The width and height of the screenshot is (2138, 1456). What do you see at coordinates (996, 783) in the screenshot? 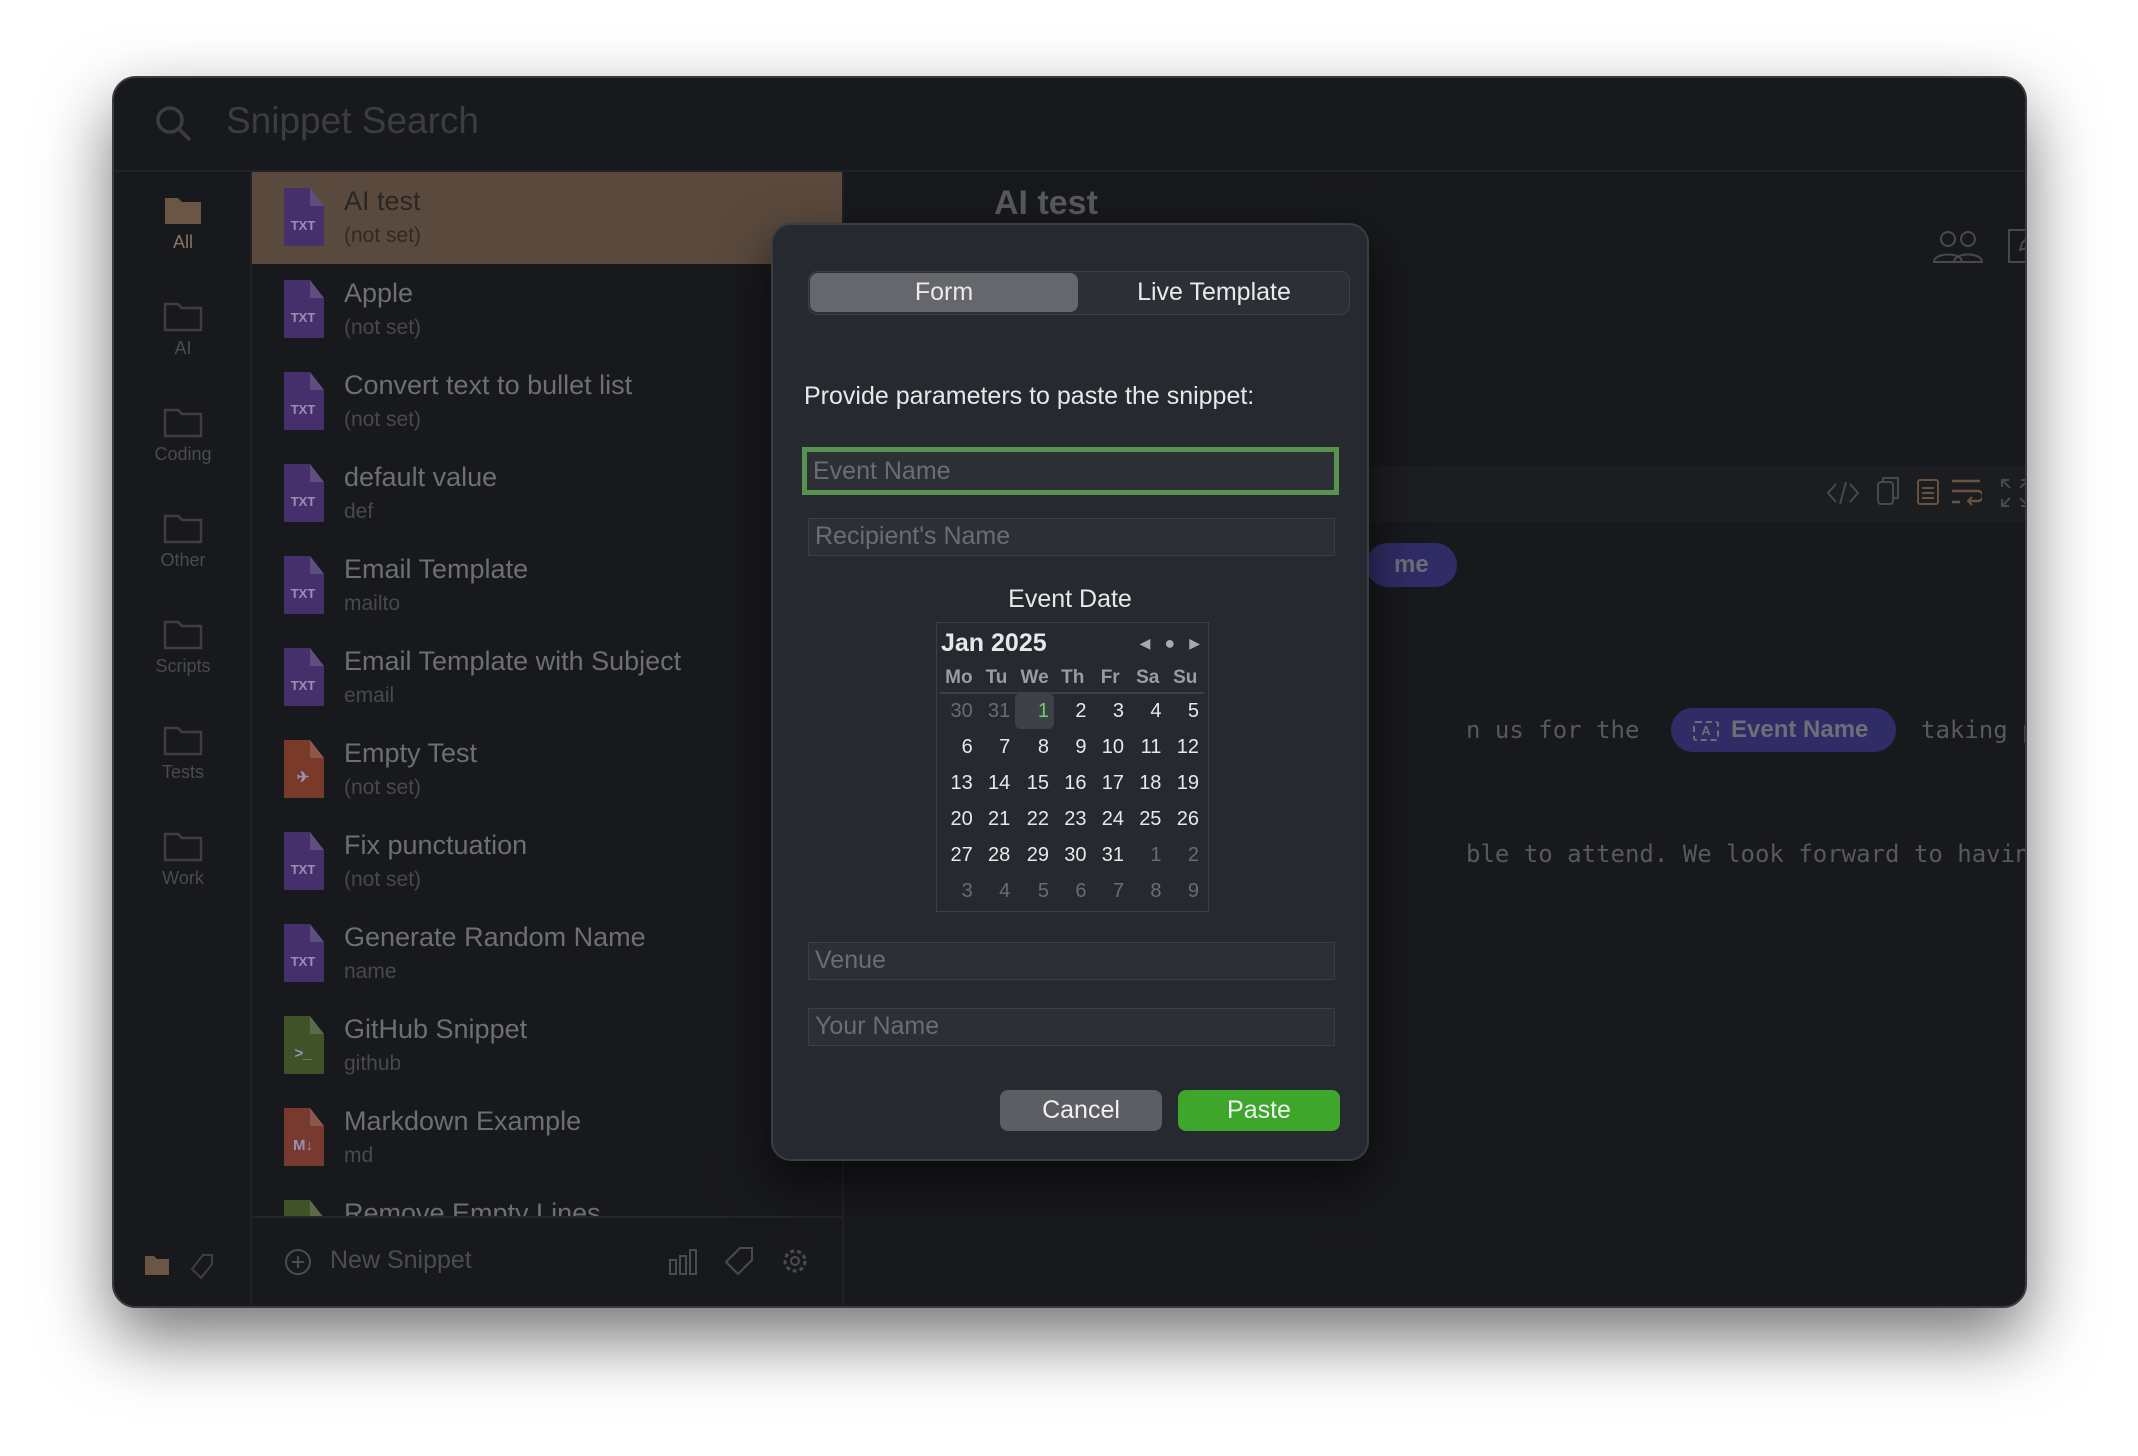
I see `calendar-day: 14` at bounding box center [996, 783].